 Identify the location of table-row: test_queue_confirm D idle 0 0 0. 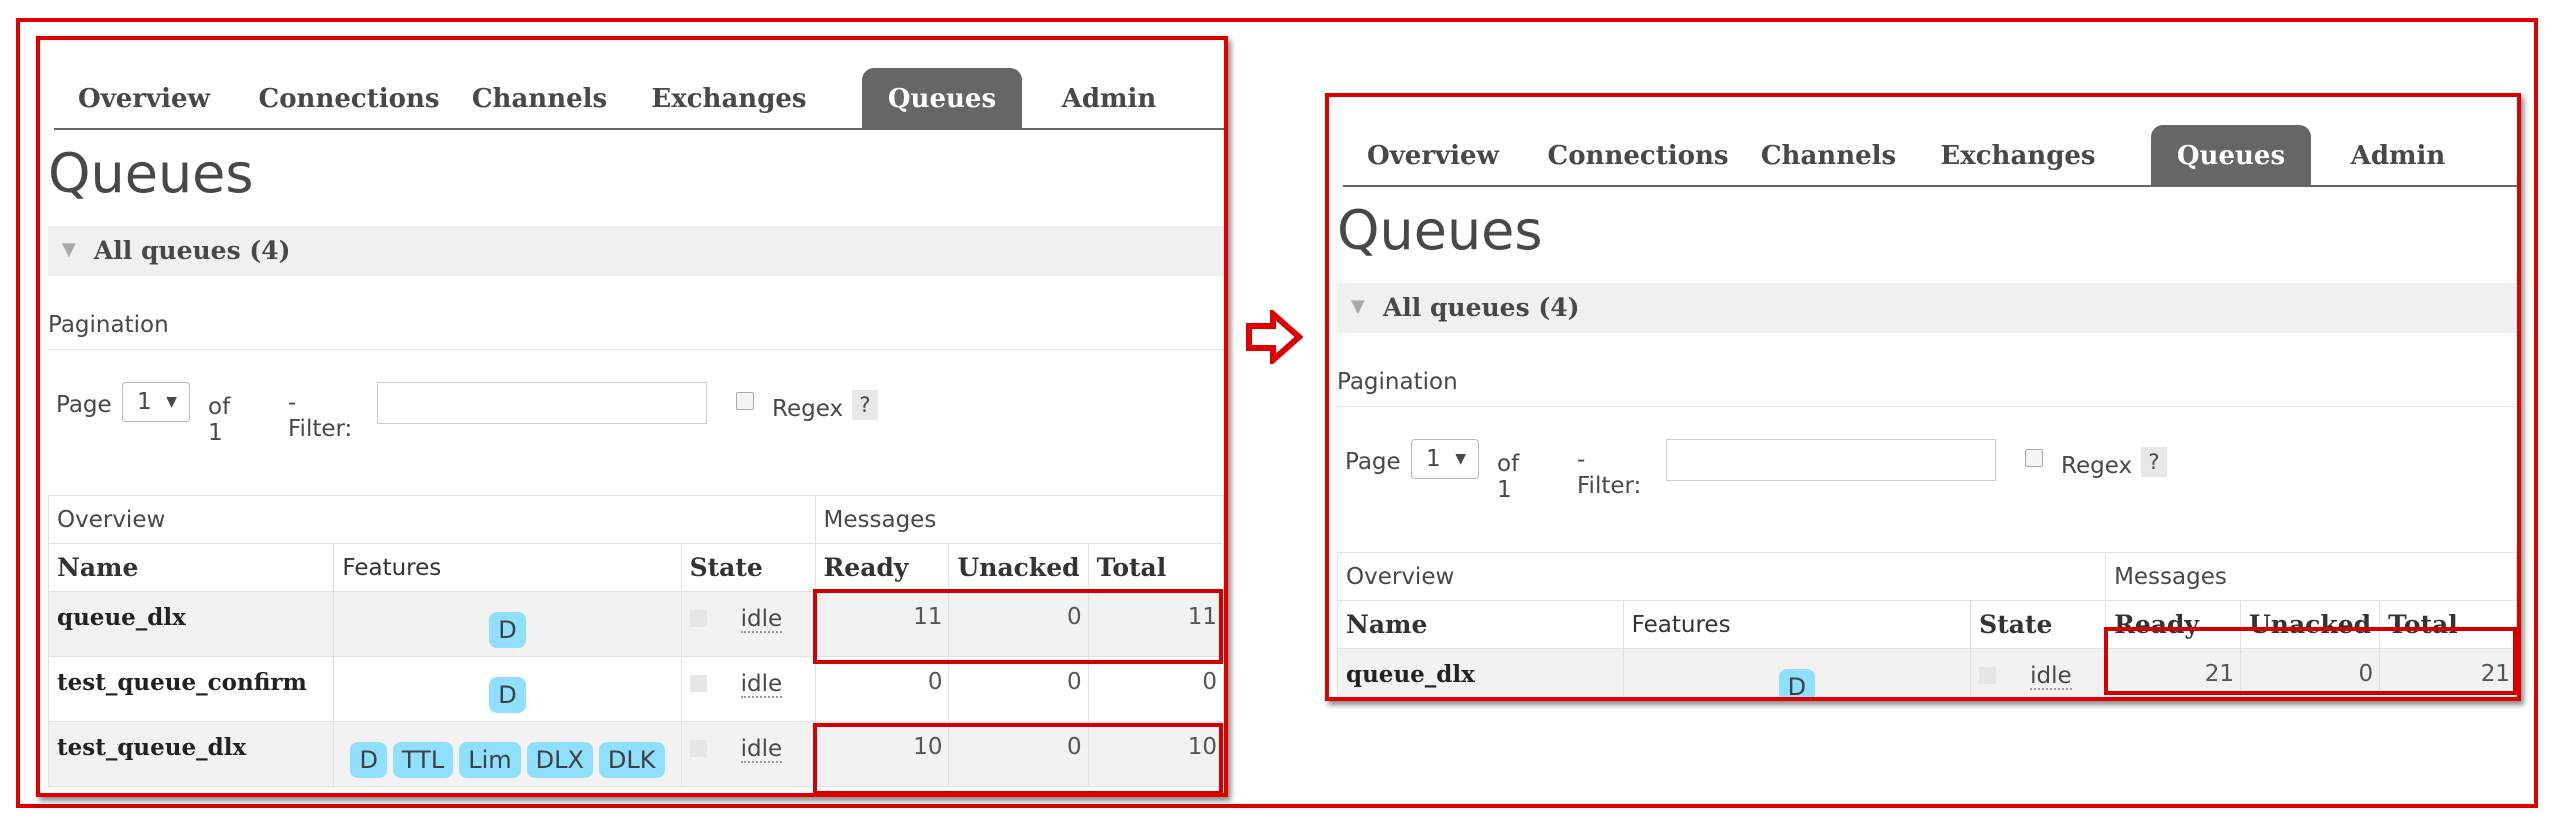
(635, 689).